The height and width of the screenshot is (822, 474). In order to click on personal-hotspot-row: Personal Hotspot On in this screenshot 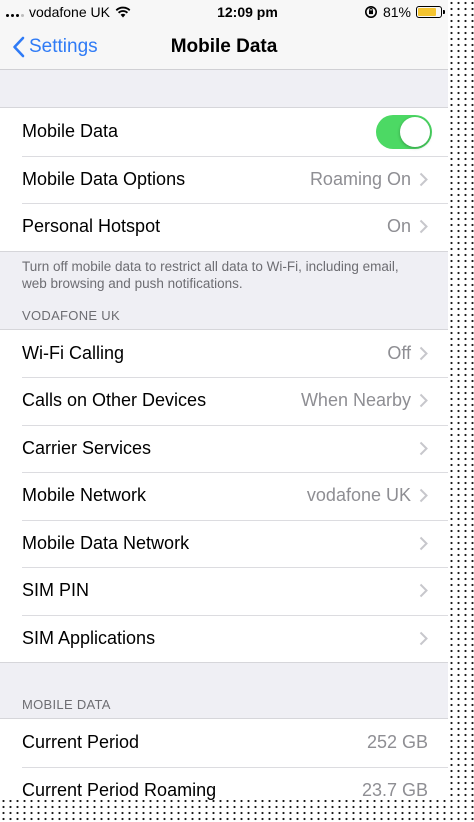, I will do `click(224, 227)`.